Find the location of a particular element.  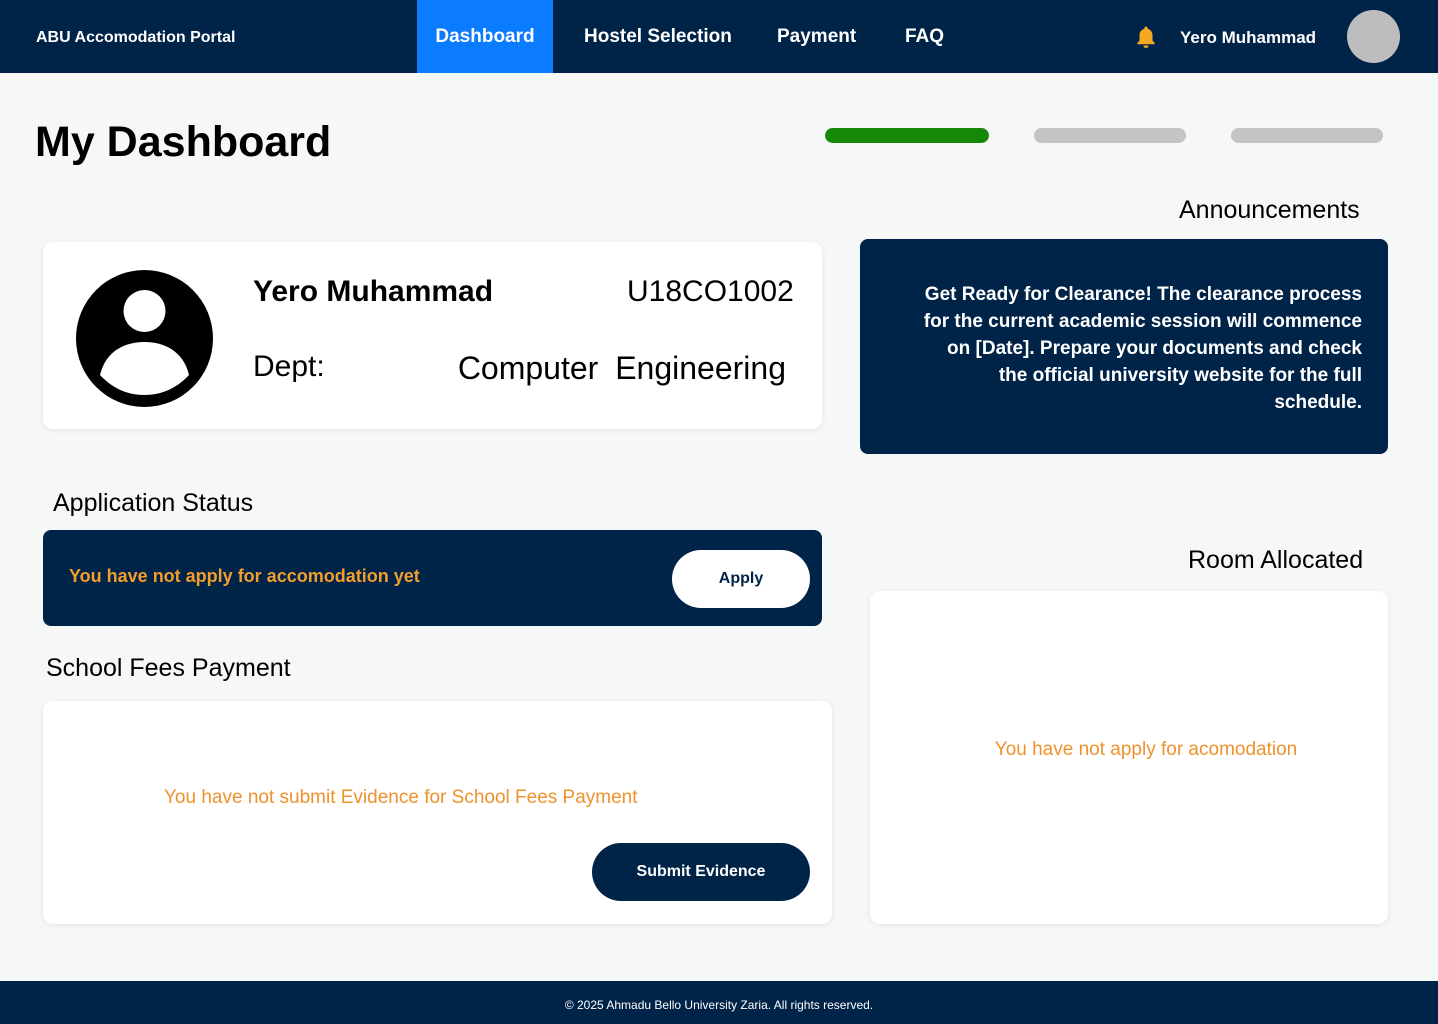

bell-icon is located at coordinates (1146, 37).